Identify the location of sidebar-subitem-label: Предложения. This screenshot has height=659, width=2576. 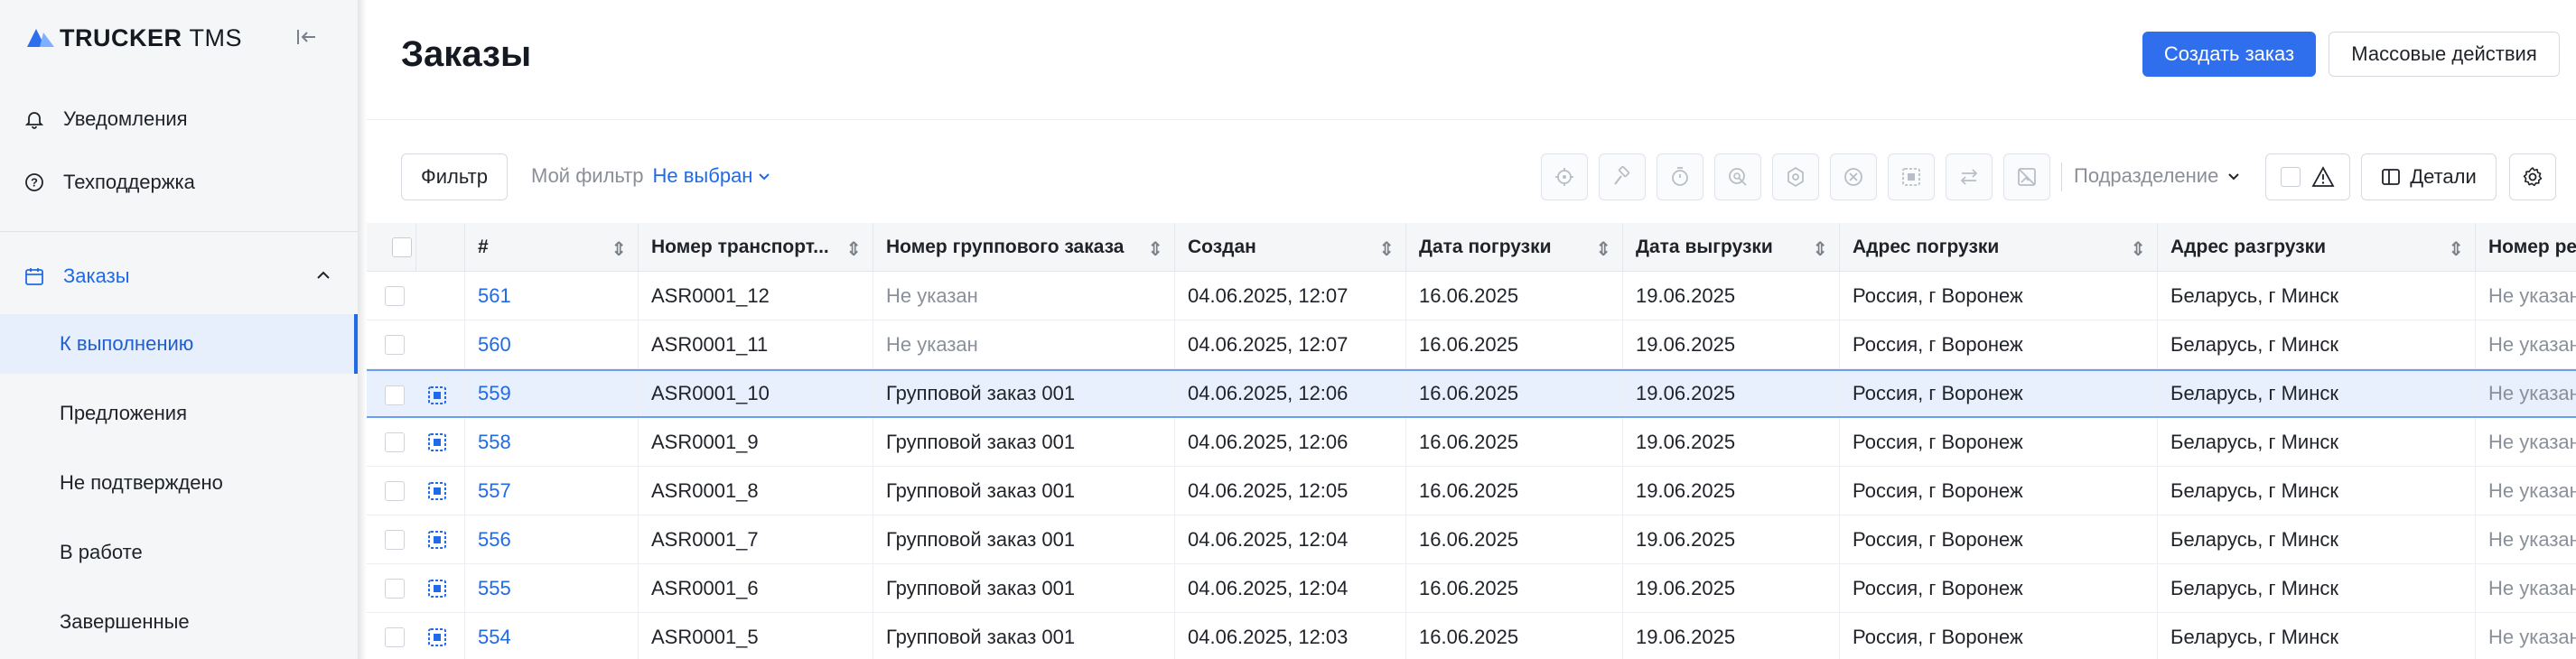
(124, 413).